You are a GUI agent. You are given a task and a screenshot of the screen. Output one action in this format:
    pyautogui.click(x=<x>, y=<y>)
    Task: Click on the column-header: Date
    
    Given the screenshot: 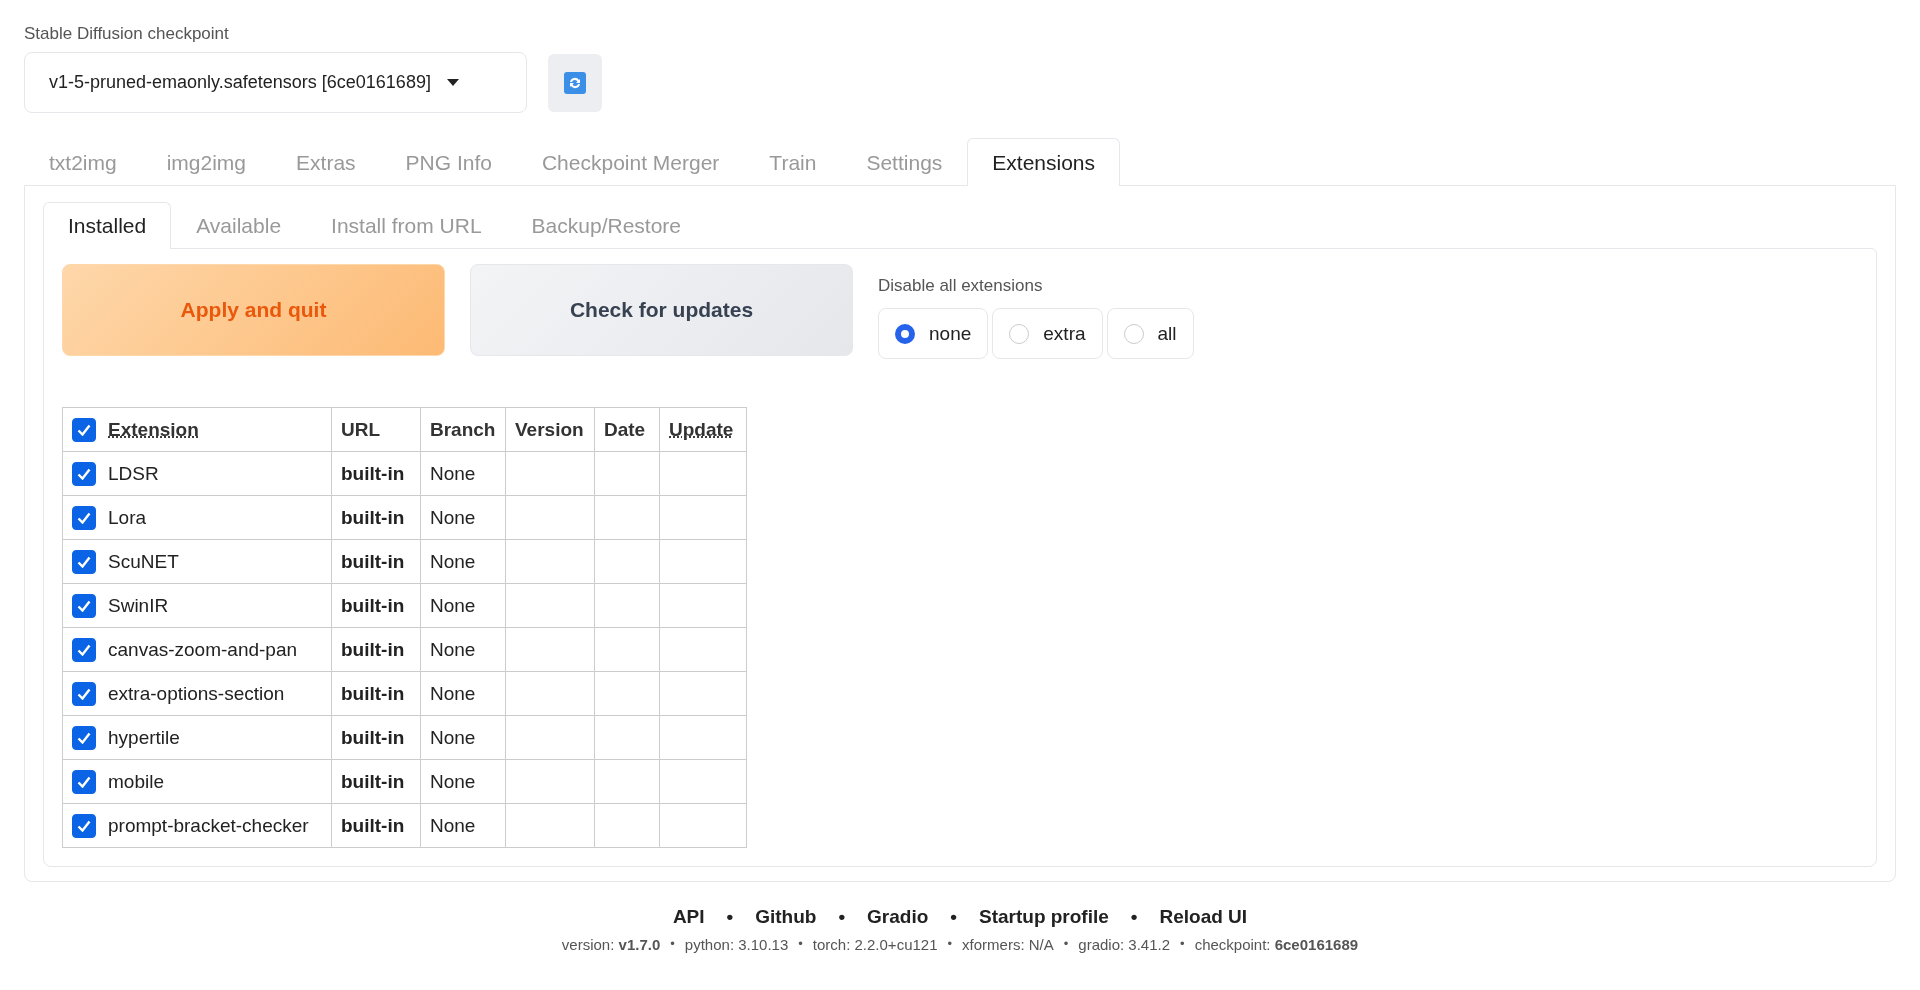 What is the action you would take?
    pyautogui.click(x=625, y=429)
    